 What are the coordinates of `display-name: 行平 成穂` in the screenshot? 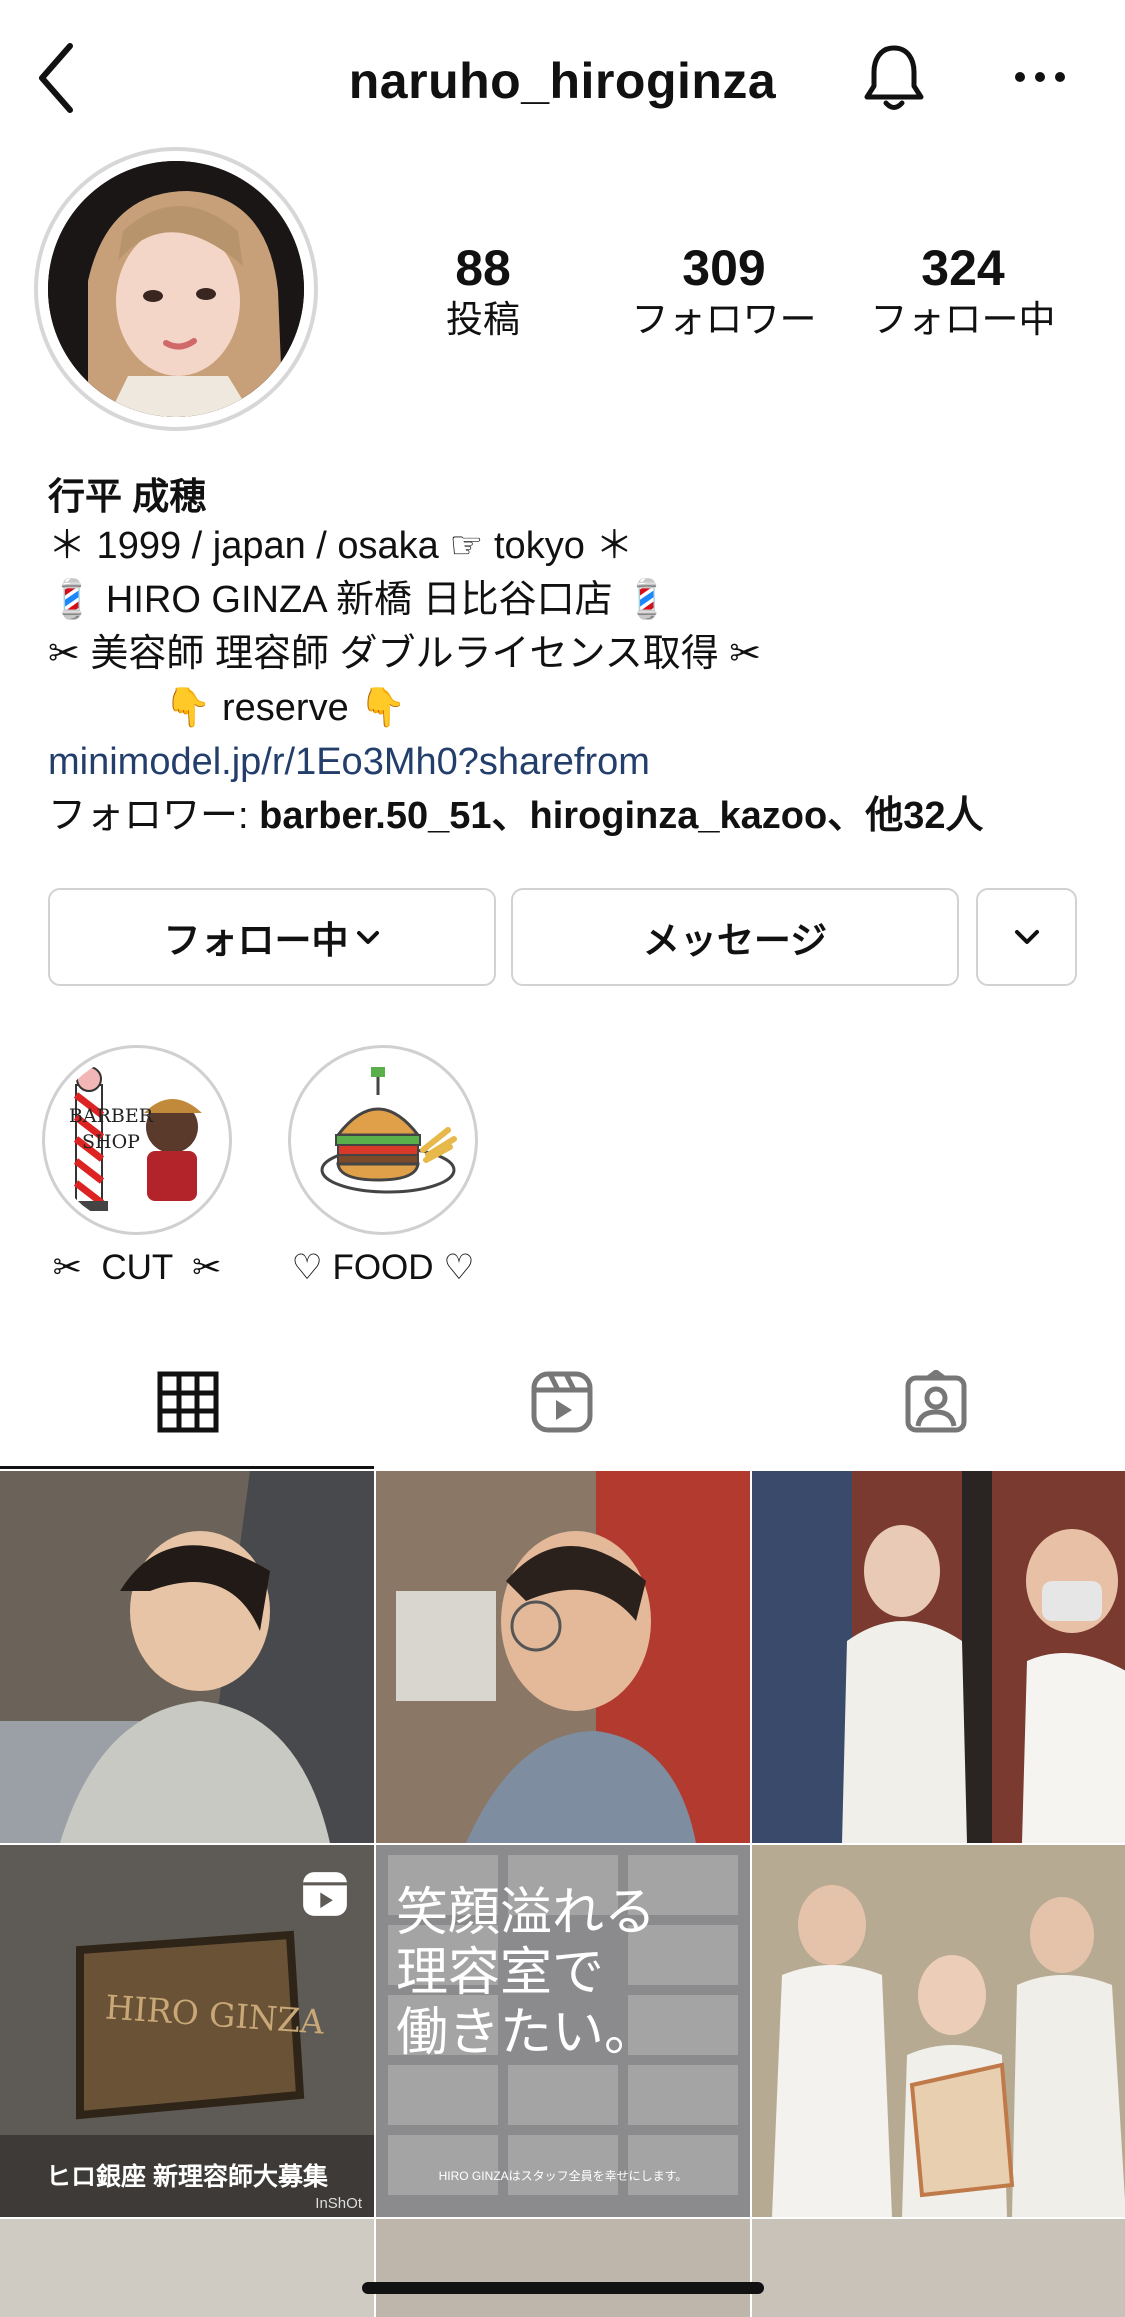 It's located at (127, 496).